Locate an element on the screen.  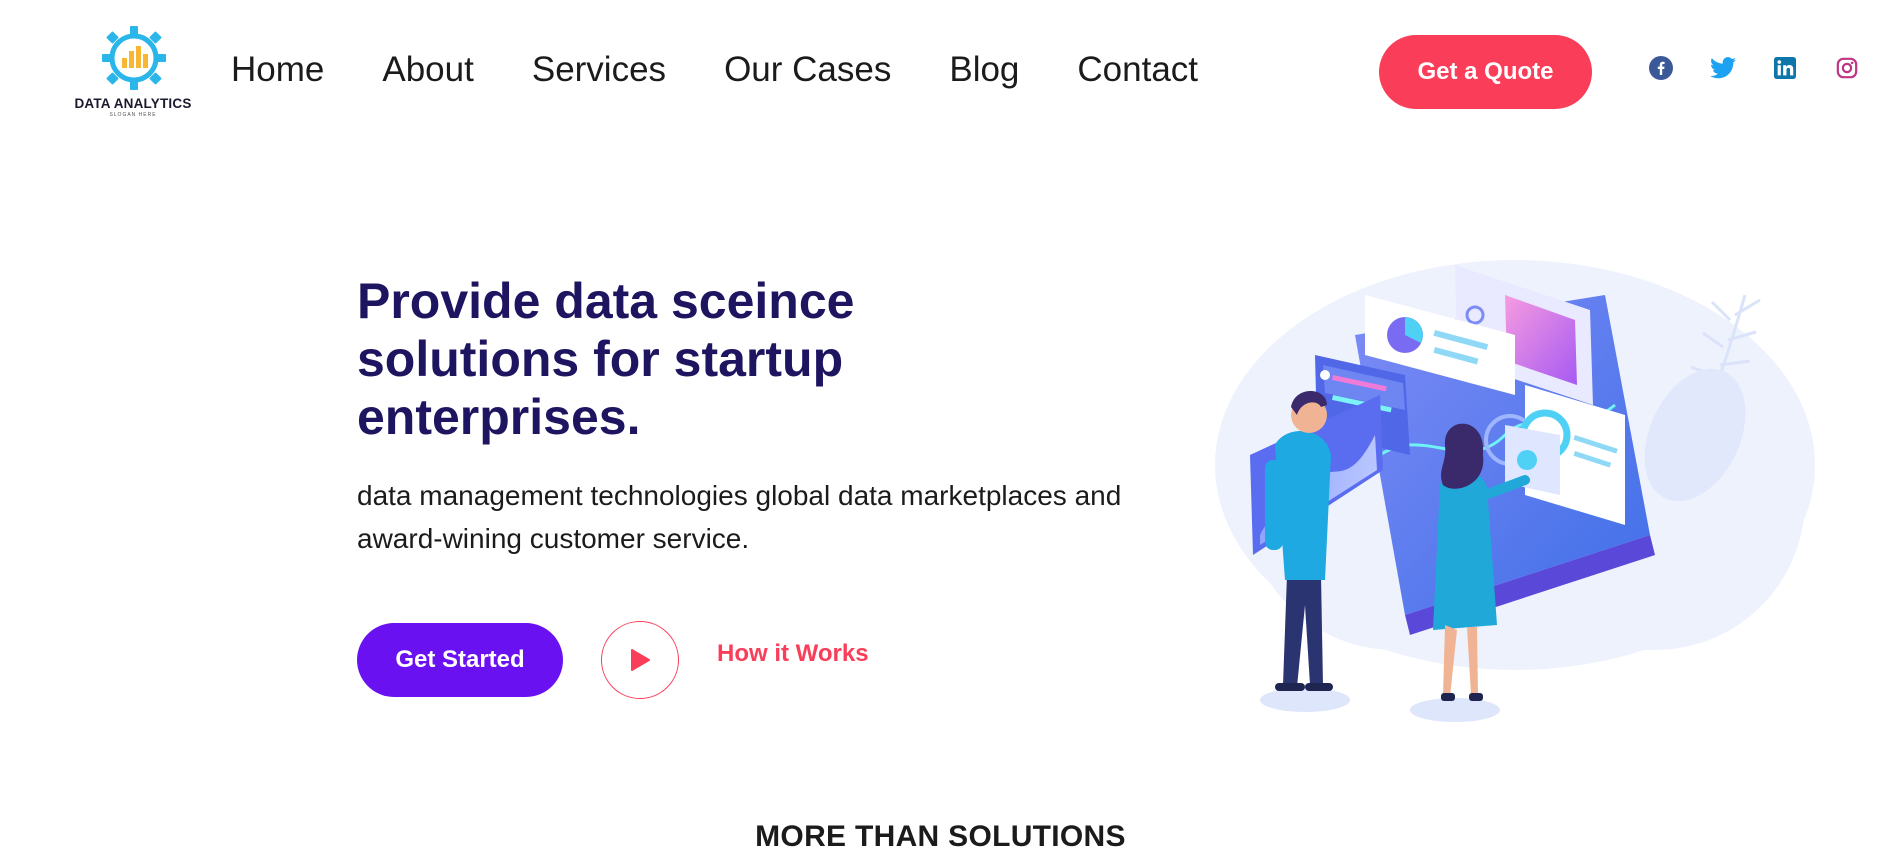
twitter-icon is located at coordinates (1723, 68).